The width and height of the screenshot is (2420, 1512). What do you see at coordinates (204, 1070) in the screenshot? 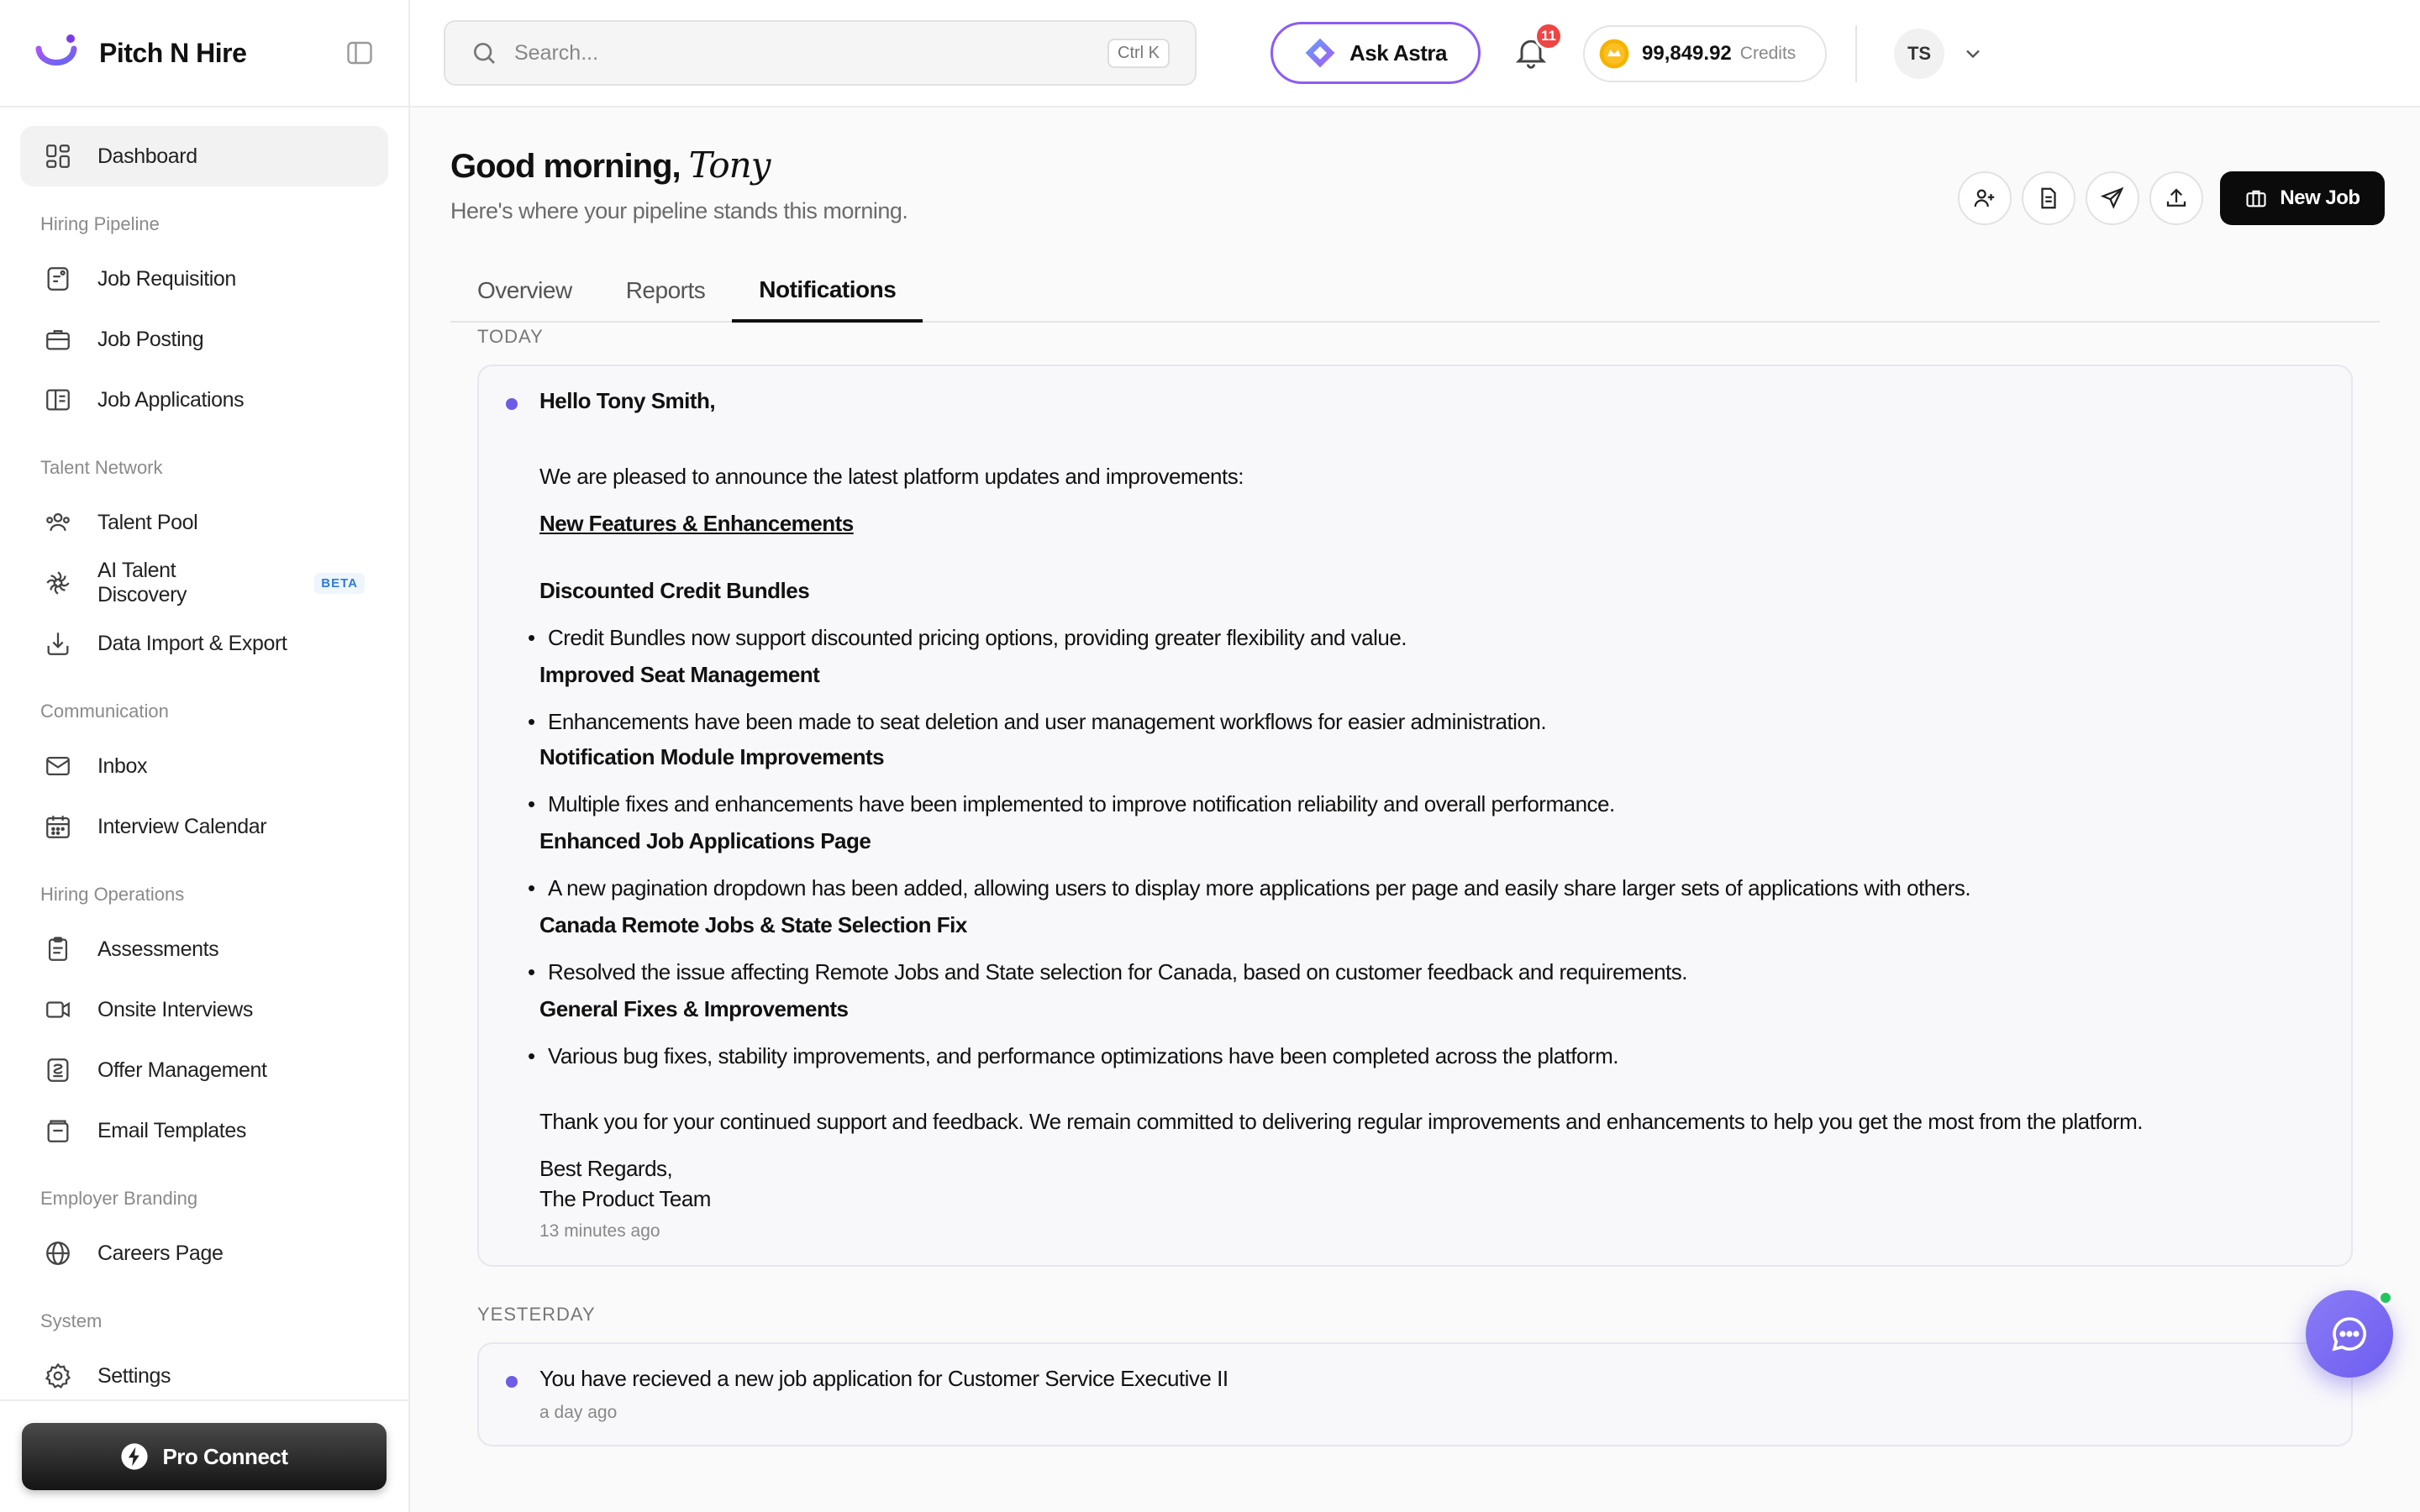
I see `sidebar-item-offer-management: Offer Management` at bounding box center [204, 1070].